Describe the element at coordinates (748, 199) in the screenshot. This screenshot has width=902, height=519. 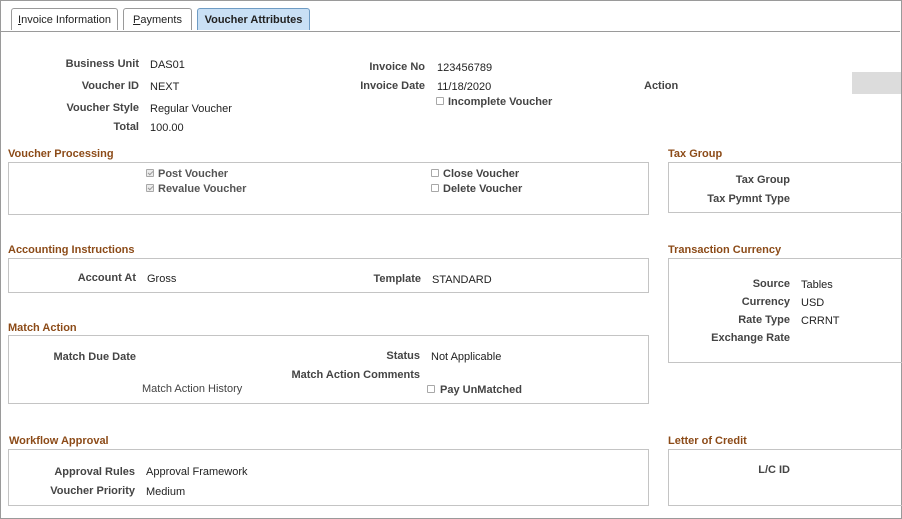
I see `tax-pymnt-type-label: Tax Pymnt Type` at that location.